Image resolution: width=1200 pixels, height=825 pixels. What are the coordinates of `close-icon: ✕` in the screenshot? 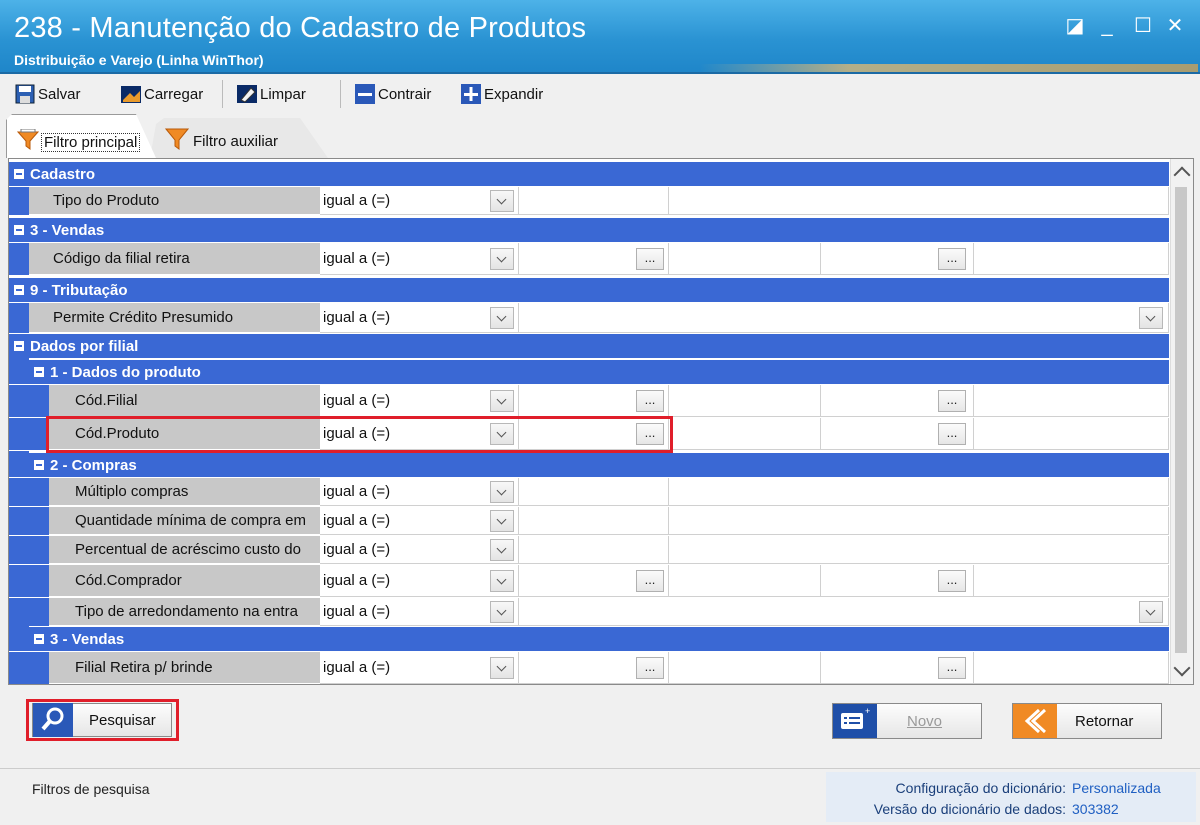 It's located at (1175, 26).